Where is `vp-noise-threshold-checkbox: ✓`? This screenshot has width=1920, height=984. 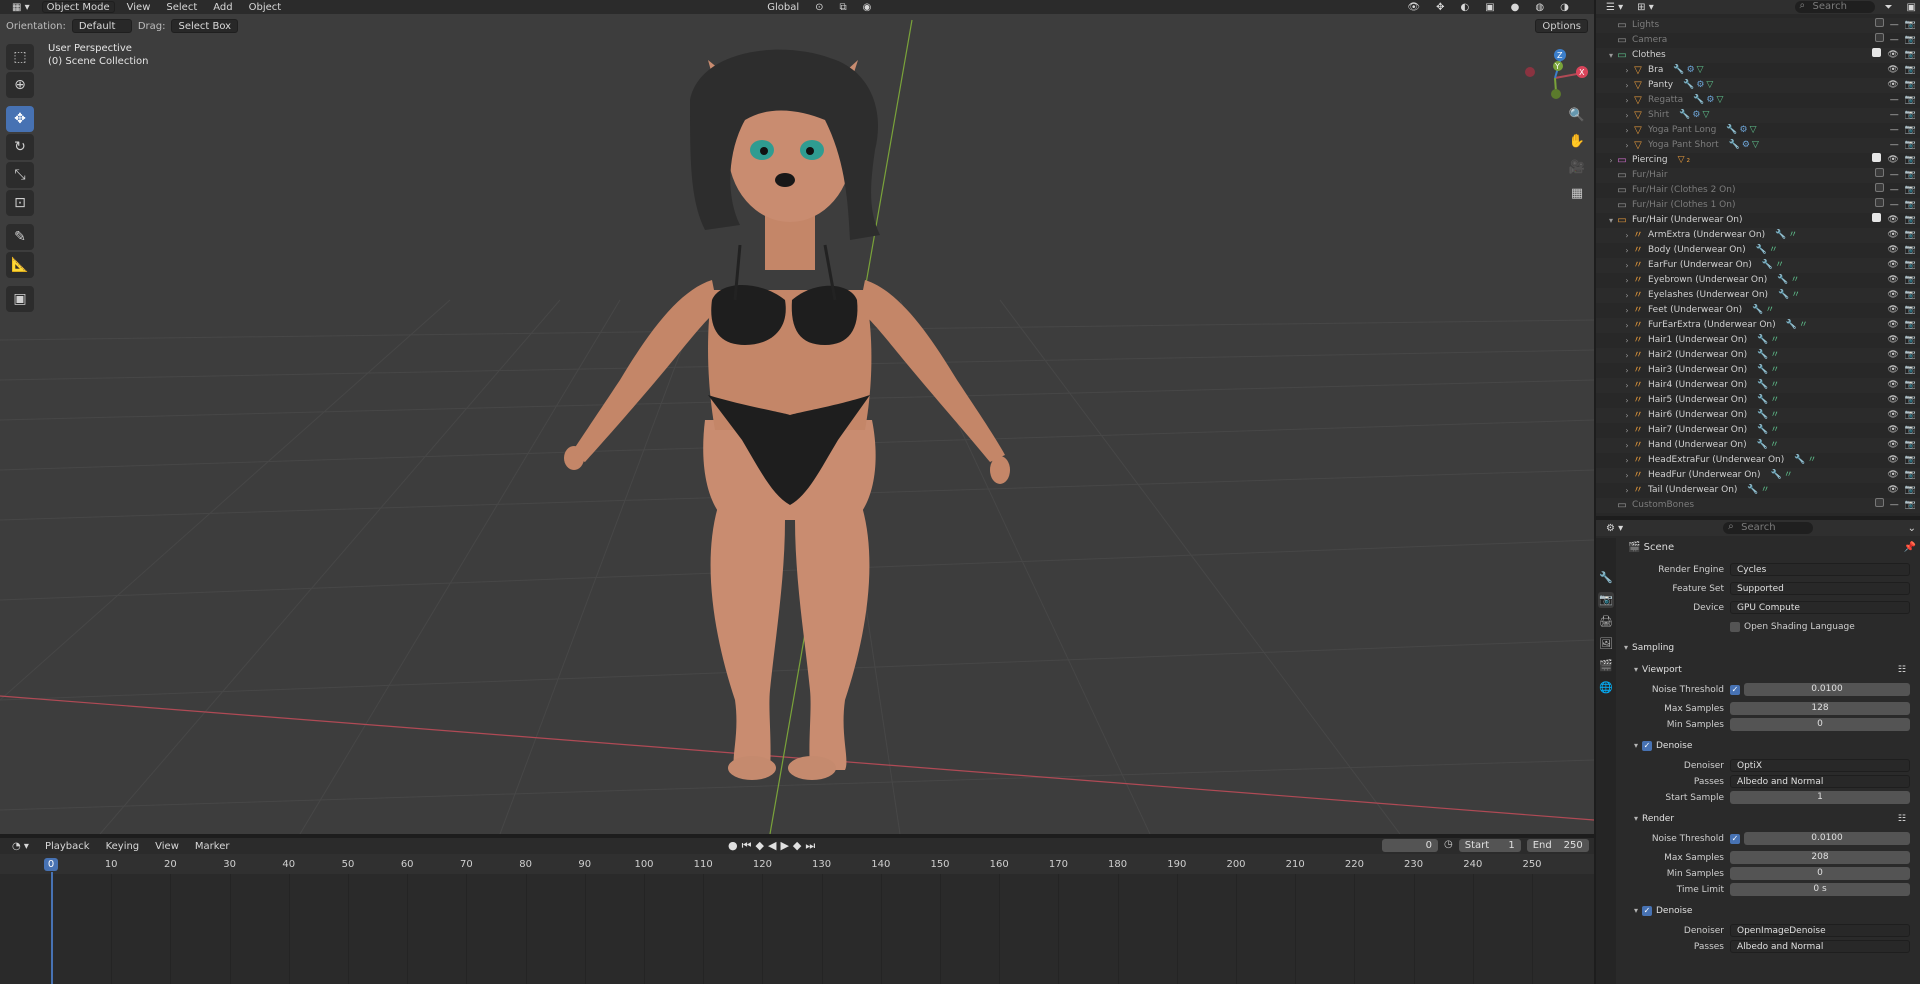 vp-noise-threshold-checkbox: ✓ is located at coordinates (1735, 689).